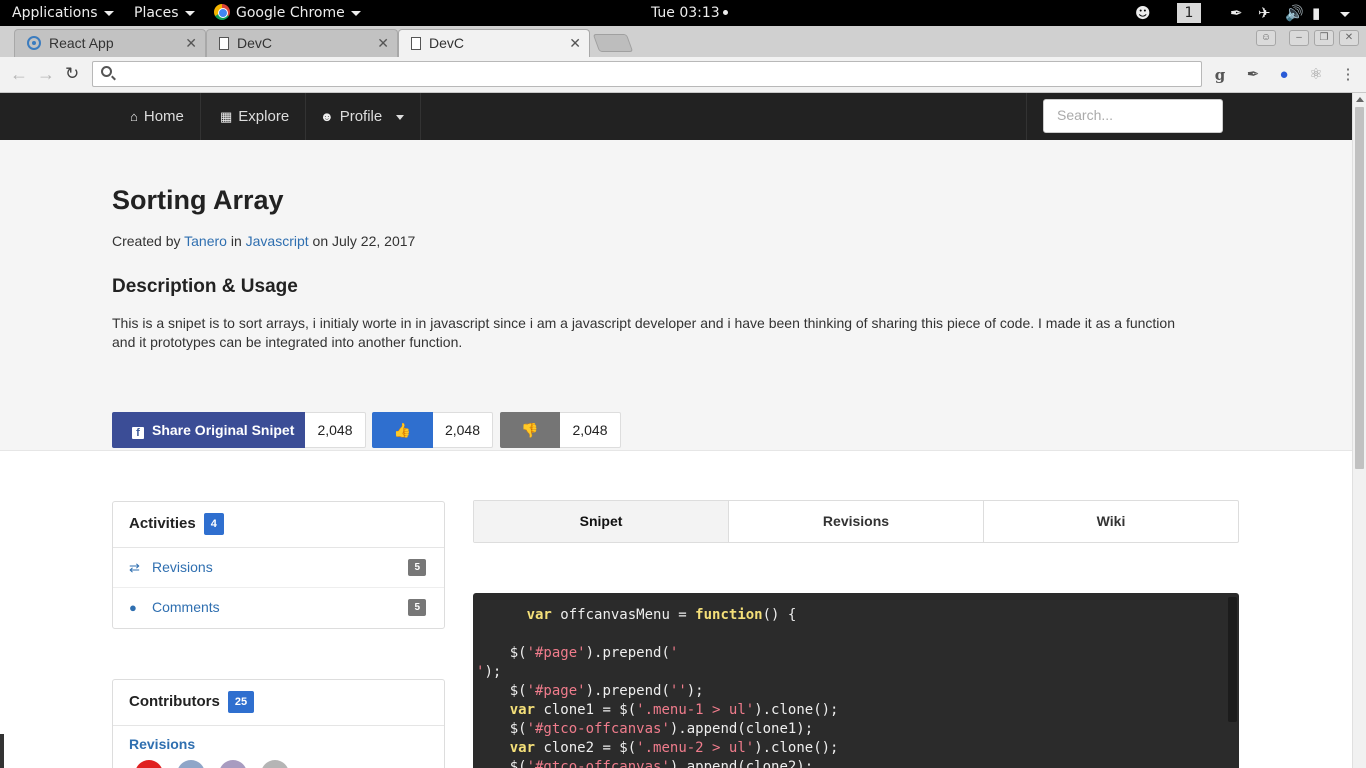 The image size is (1366, 768). What do you see at coordinates (278, 739) in the screenshot?
I see `contributors-revisions-label: Revisions` at bounding box center [278, 739].